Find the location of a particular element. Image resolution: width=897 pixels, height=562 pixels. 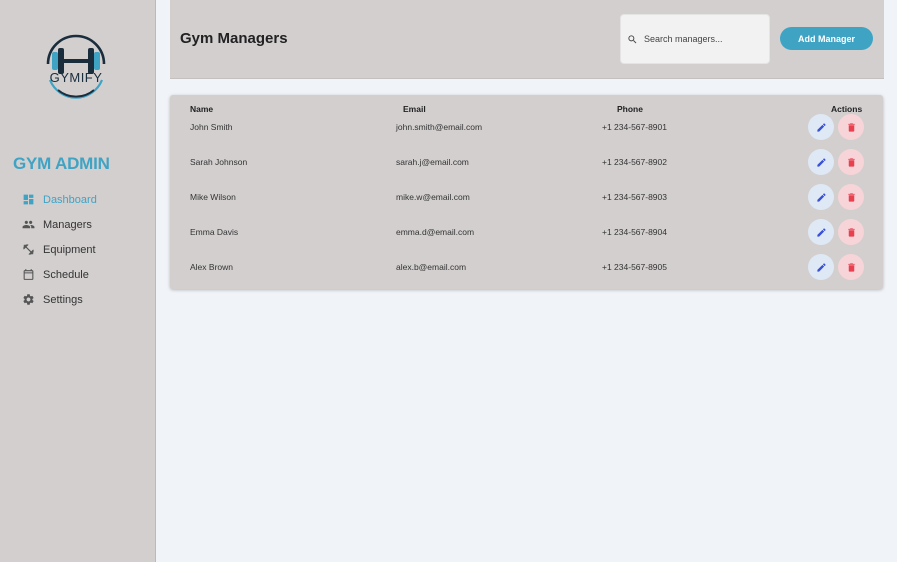

gymify-logo: GYMIFY is located at coordinates (76, 68).